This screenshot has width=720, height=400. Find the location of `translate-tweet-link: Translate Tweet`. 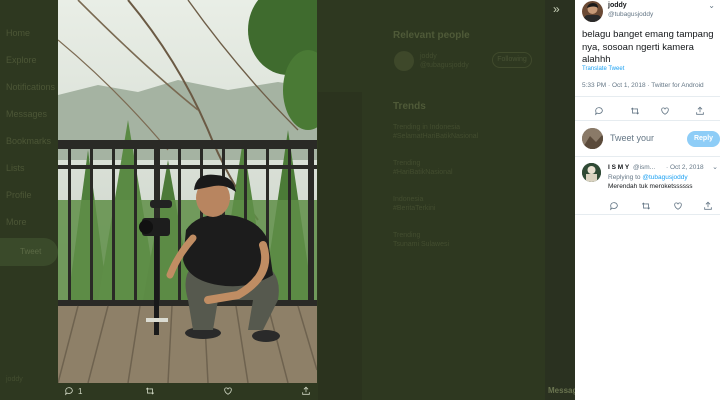

translate-tweet-link: Translate Tweet is located at coordinates (603, 69).